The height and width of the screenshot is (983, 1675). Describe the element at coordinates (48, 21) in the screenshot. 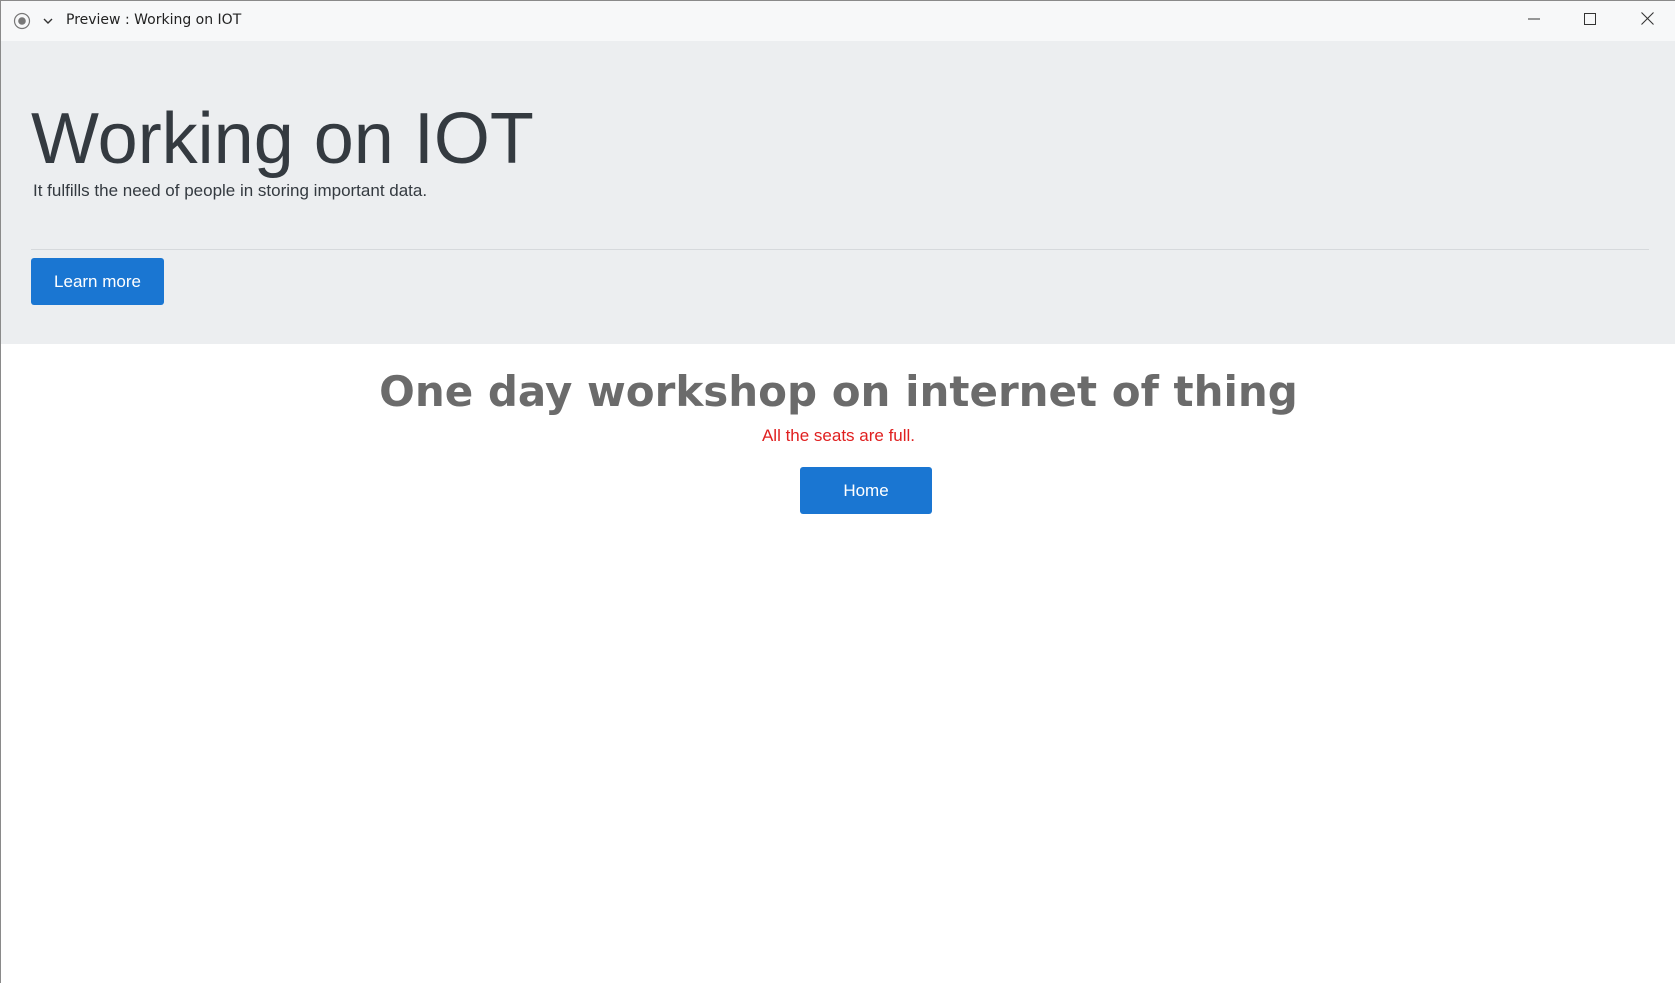

I see `chevron-down-icon` at that location.